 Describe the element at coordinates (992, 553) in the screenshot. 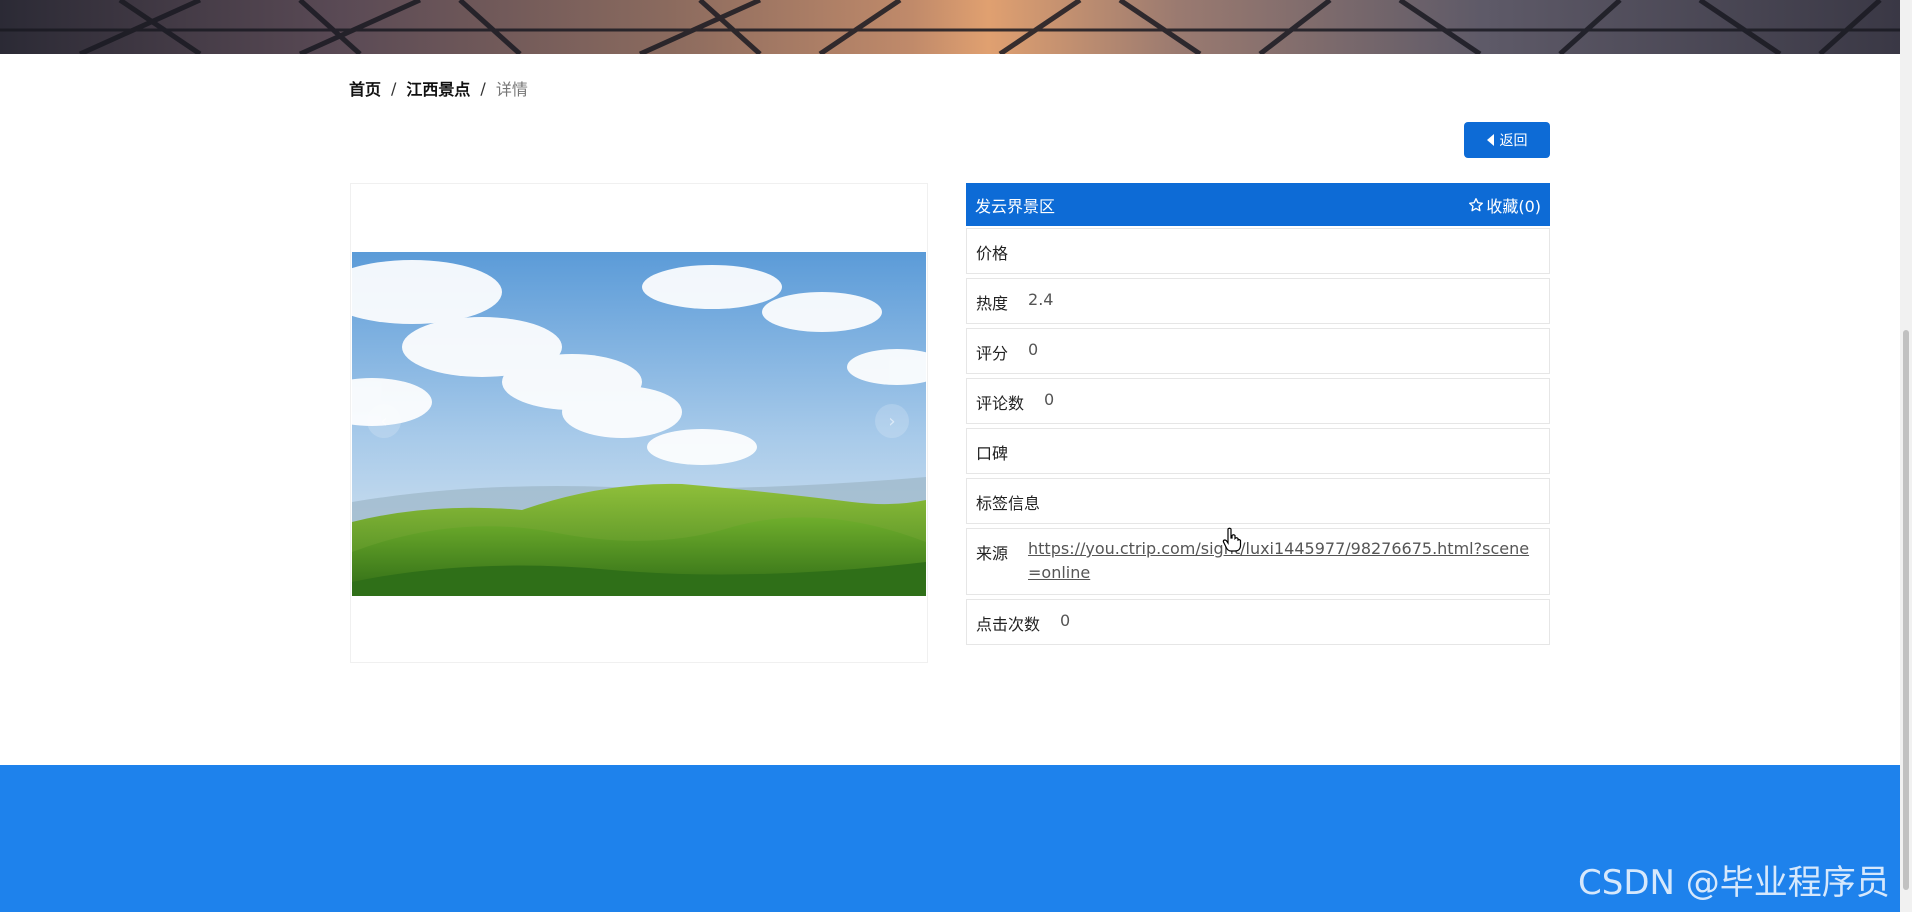

I see `info-label: 来源` at that location.